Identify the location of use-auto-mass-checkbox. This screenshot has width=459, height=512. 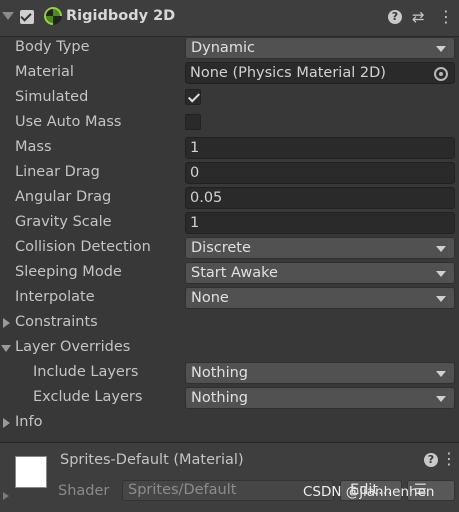
(193, 122).